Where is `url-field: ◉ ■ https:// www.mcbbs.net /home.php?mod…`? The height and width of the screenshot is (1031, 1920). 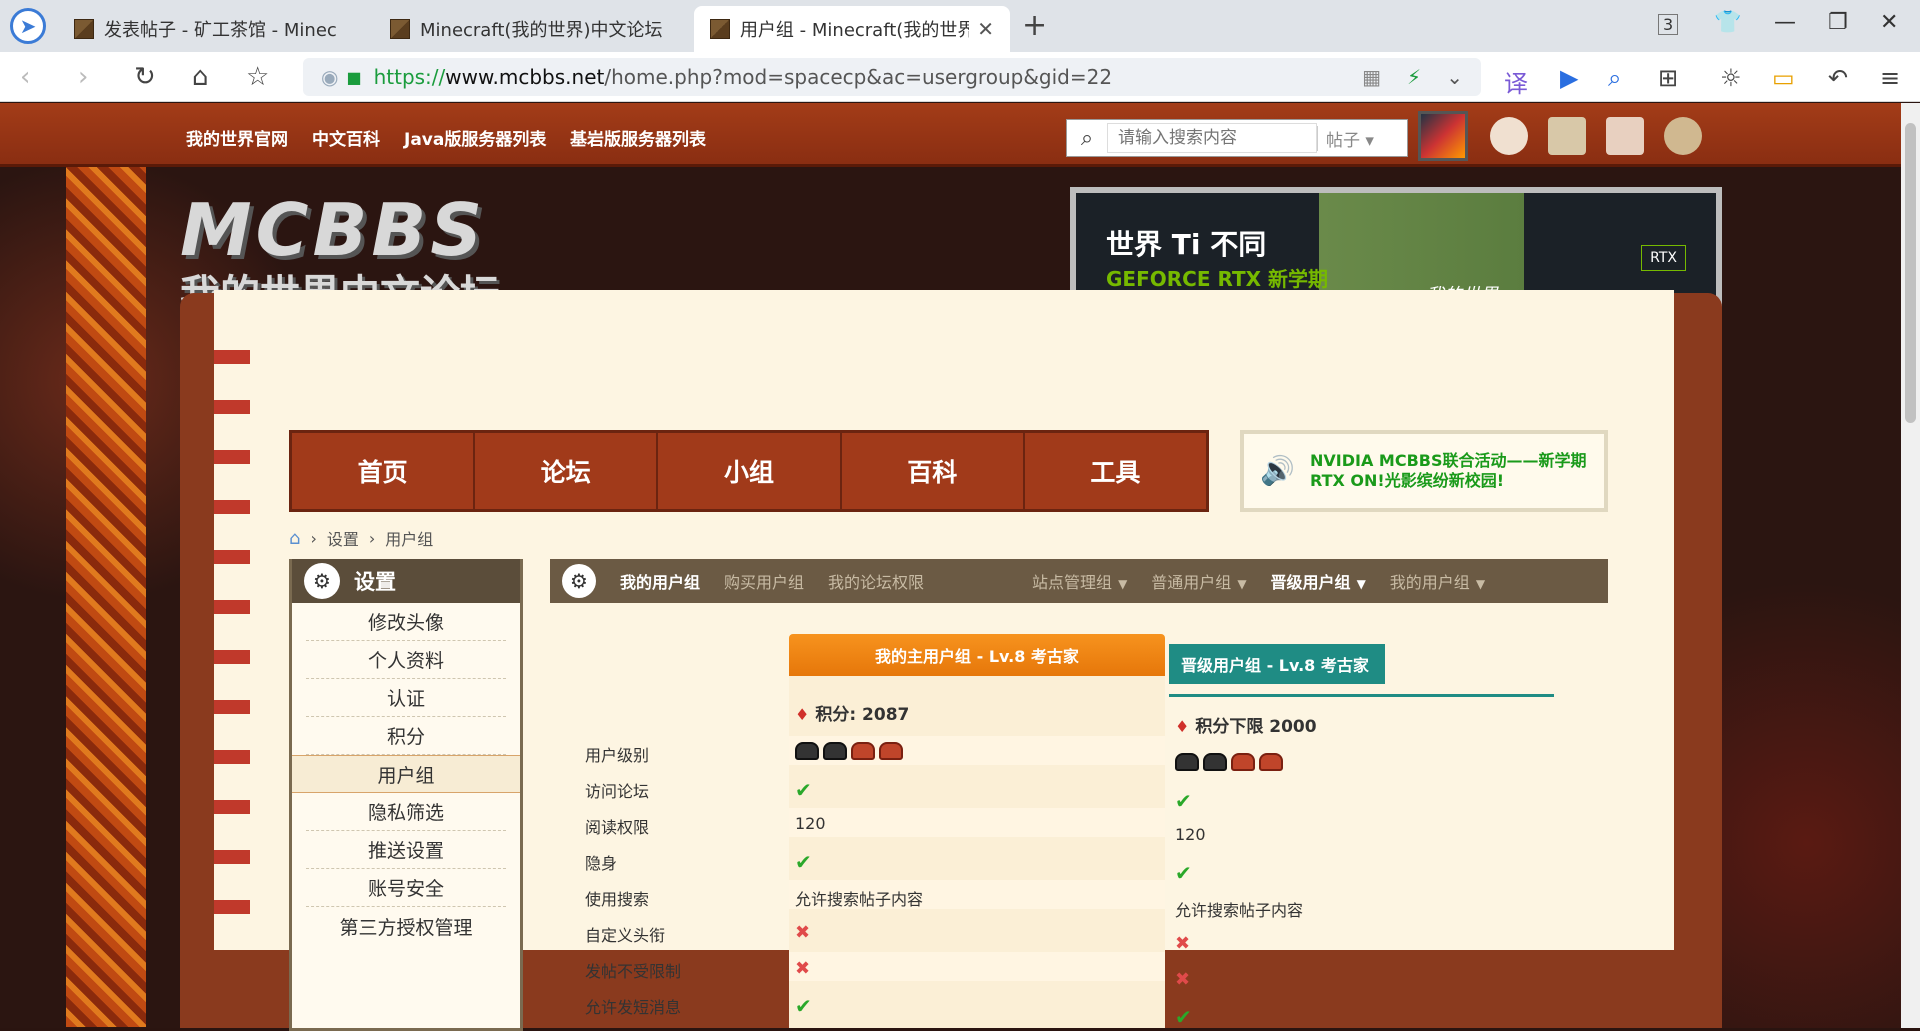 url-field: ◉ ■ https:// www.mcbbs.net /home.php?mod… is located at coordinates (892, 77).